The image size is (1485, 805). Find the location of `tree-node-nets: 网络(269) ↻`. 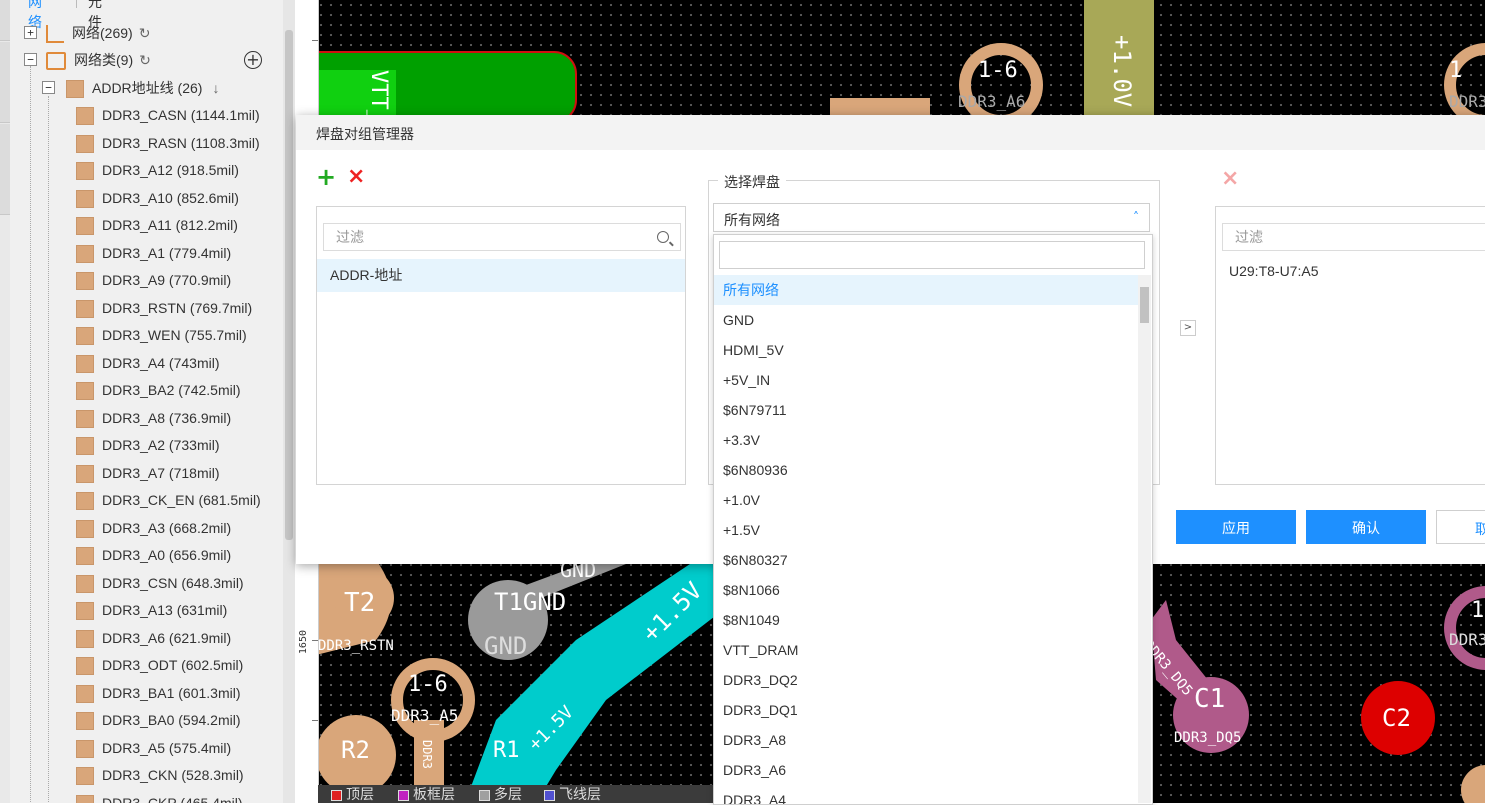

tree-node-nets: 网络(269) ↻ is located at coordinates (98, 33).